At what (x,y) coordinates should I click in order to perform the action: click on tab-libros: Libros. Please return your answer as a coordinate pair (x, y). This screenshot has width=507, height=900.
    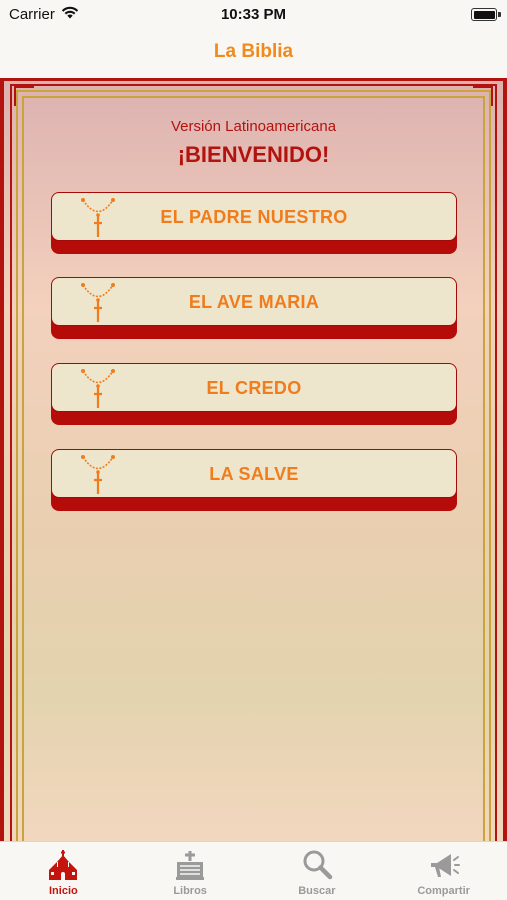
    Looking at the image, I should click on (190, 871).